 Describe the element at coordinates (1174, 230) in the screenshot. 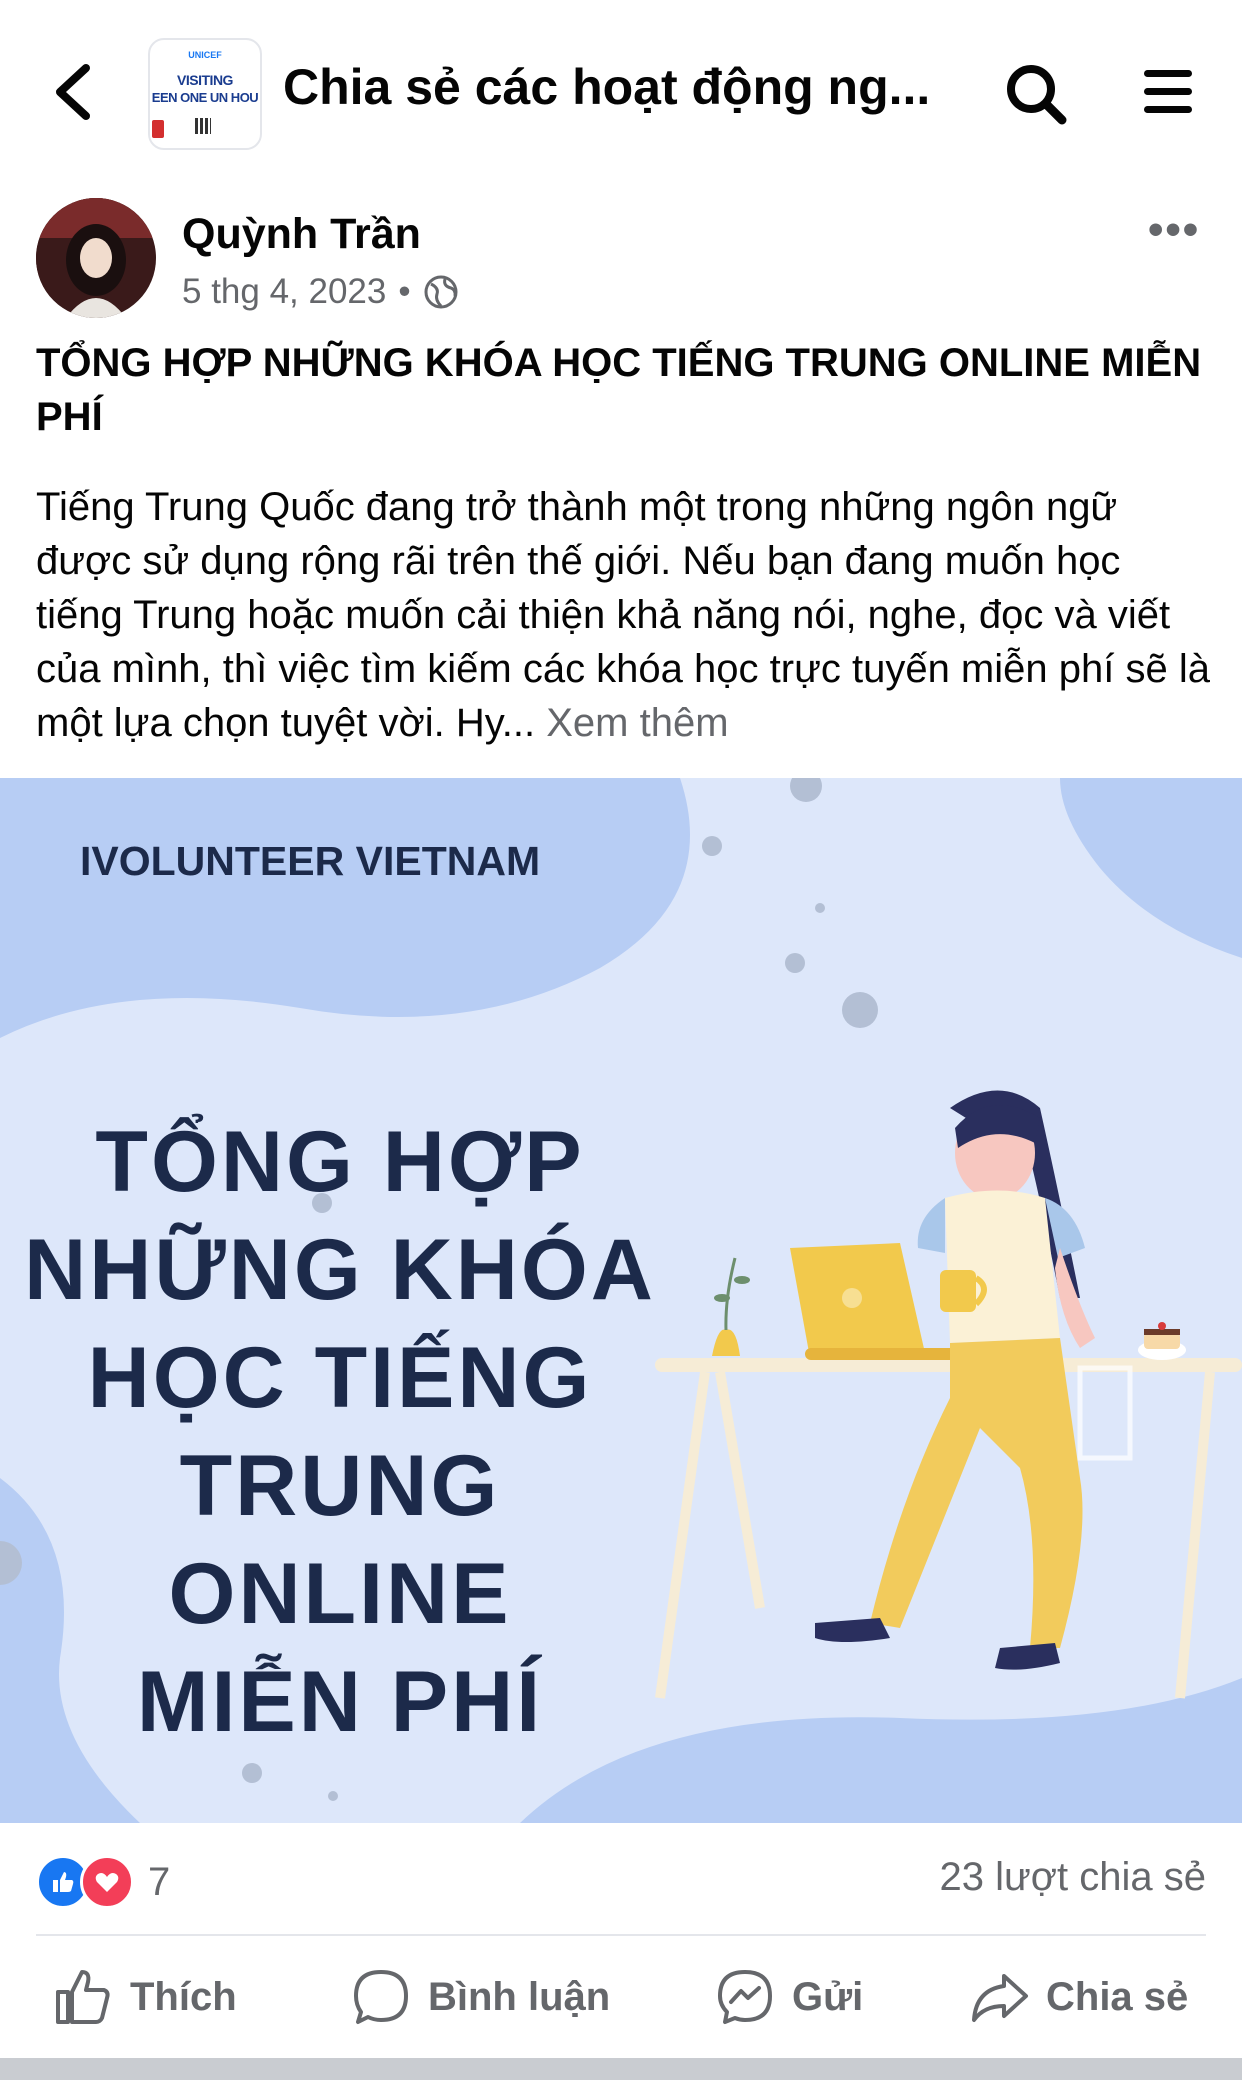

I see `more-options-button: •••` at that location.